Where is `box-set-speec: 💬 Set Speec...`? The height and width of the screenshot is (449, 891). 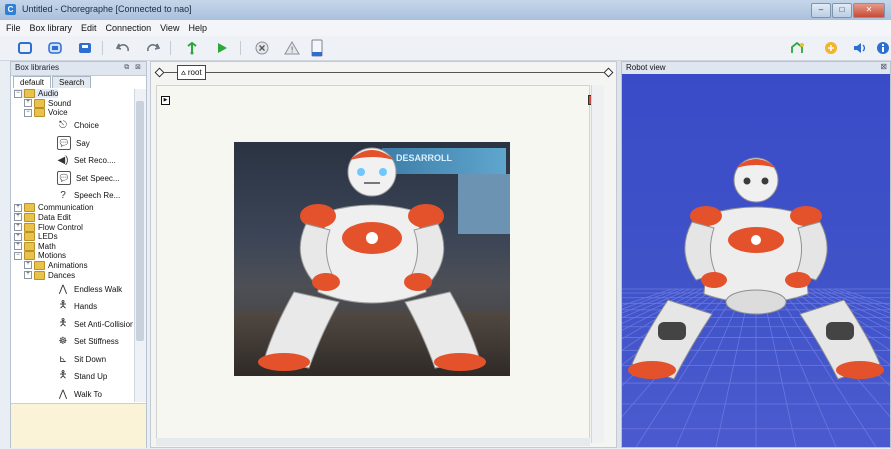 box-set-speec: 💬 Set Speec... is located at coordinates (88, 178).